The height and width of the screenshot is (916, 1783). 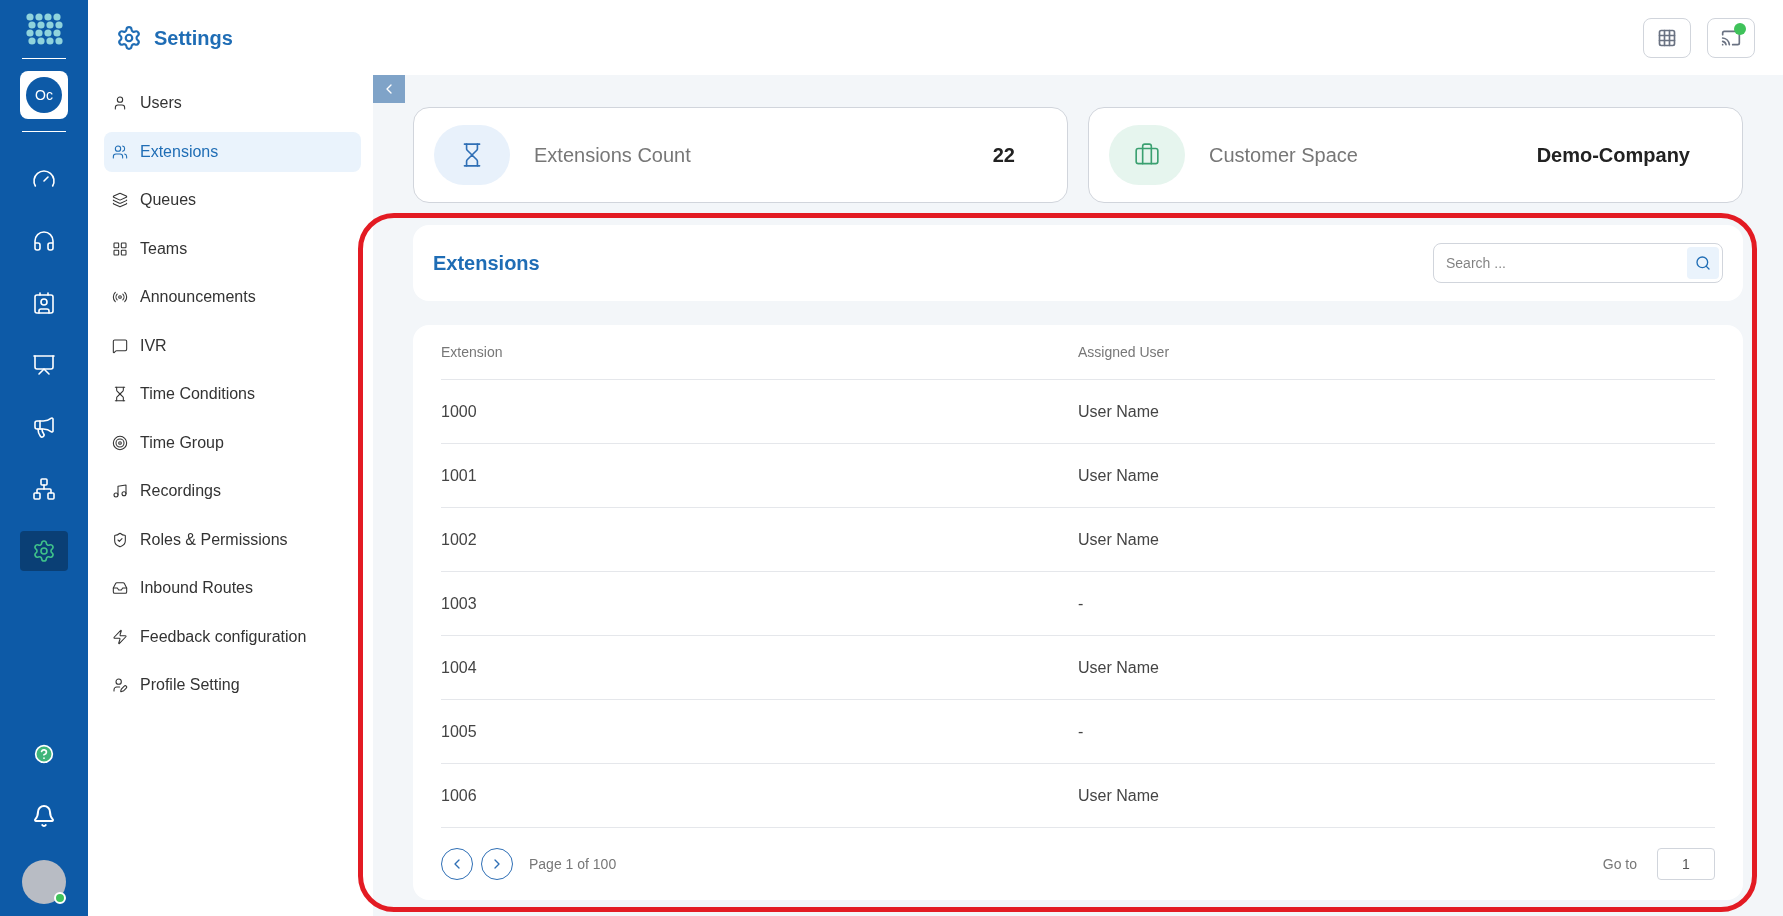 I want to click on panel-title: Extensions, so click(x=486, y=263).